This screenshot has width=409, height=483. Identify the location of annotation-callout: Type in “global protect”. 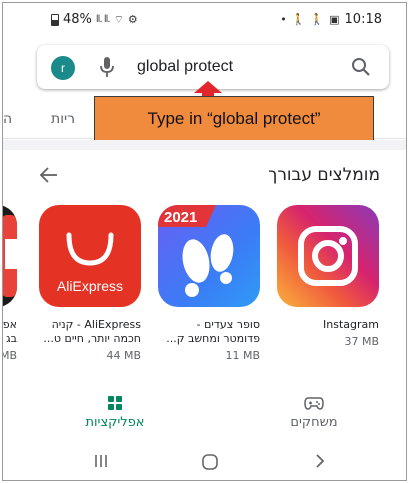
(234, 119).